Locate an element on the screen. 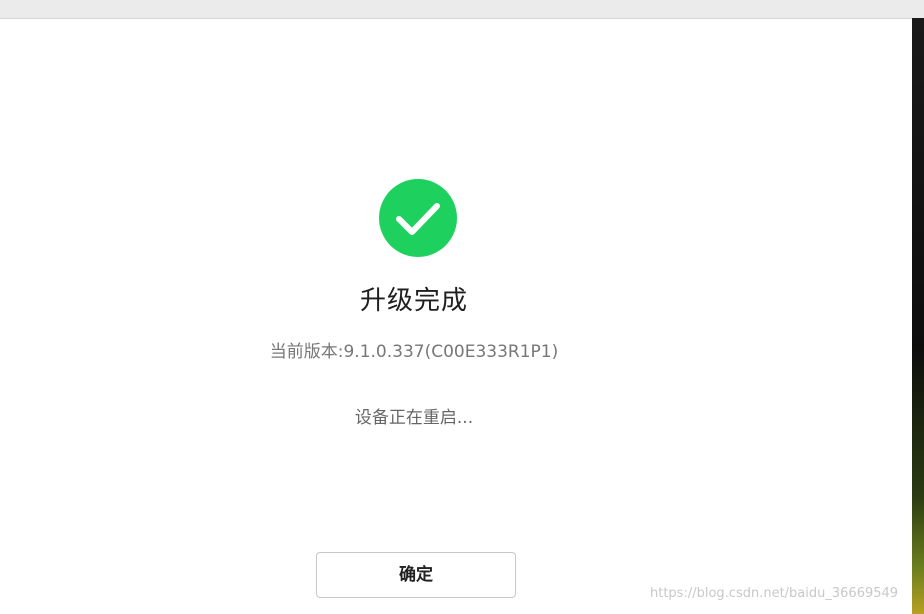 Image resolution: width=924 pixels, height=614 pixels. background-strip is located at coordinates (918, 316).